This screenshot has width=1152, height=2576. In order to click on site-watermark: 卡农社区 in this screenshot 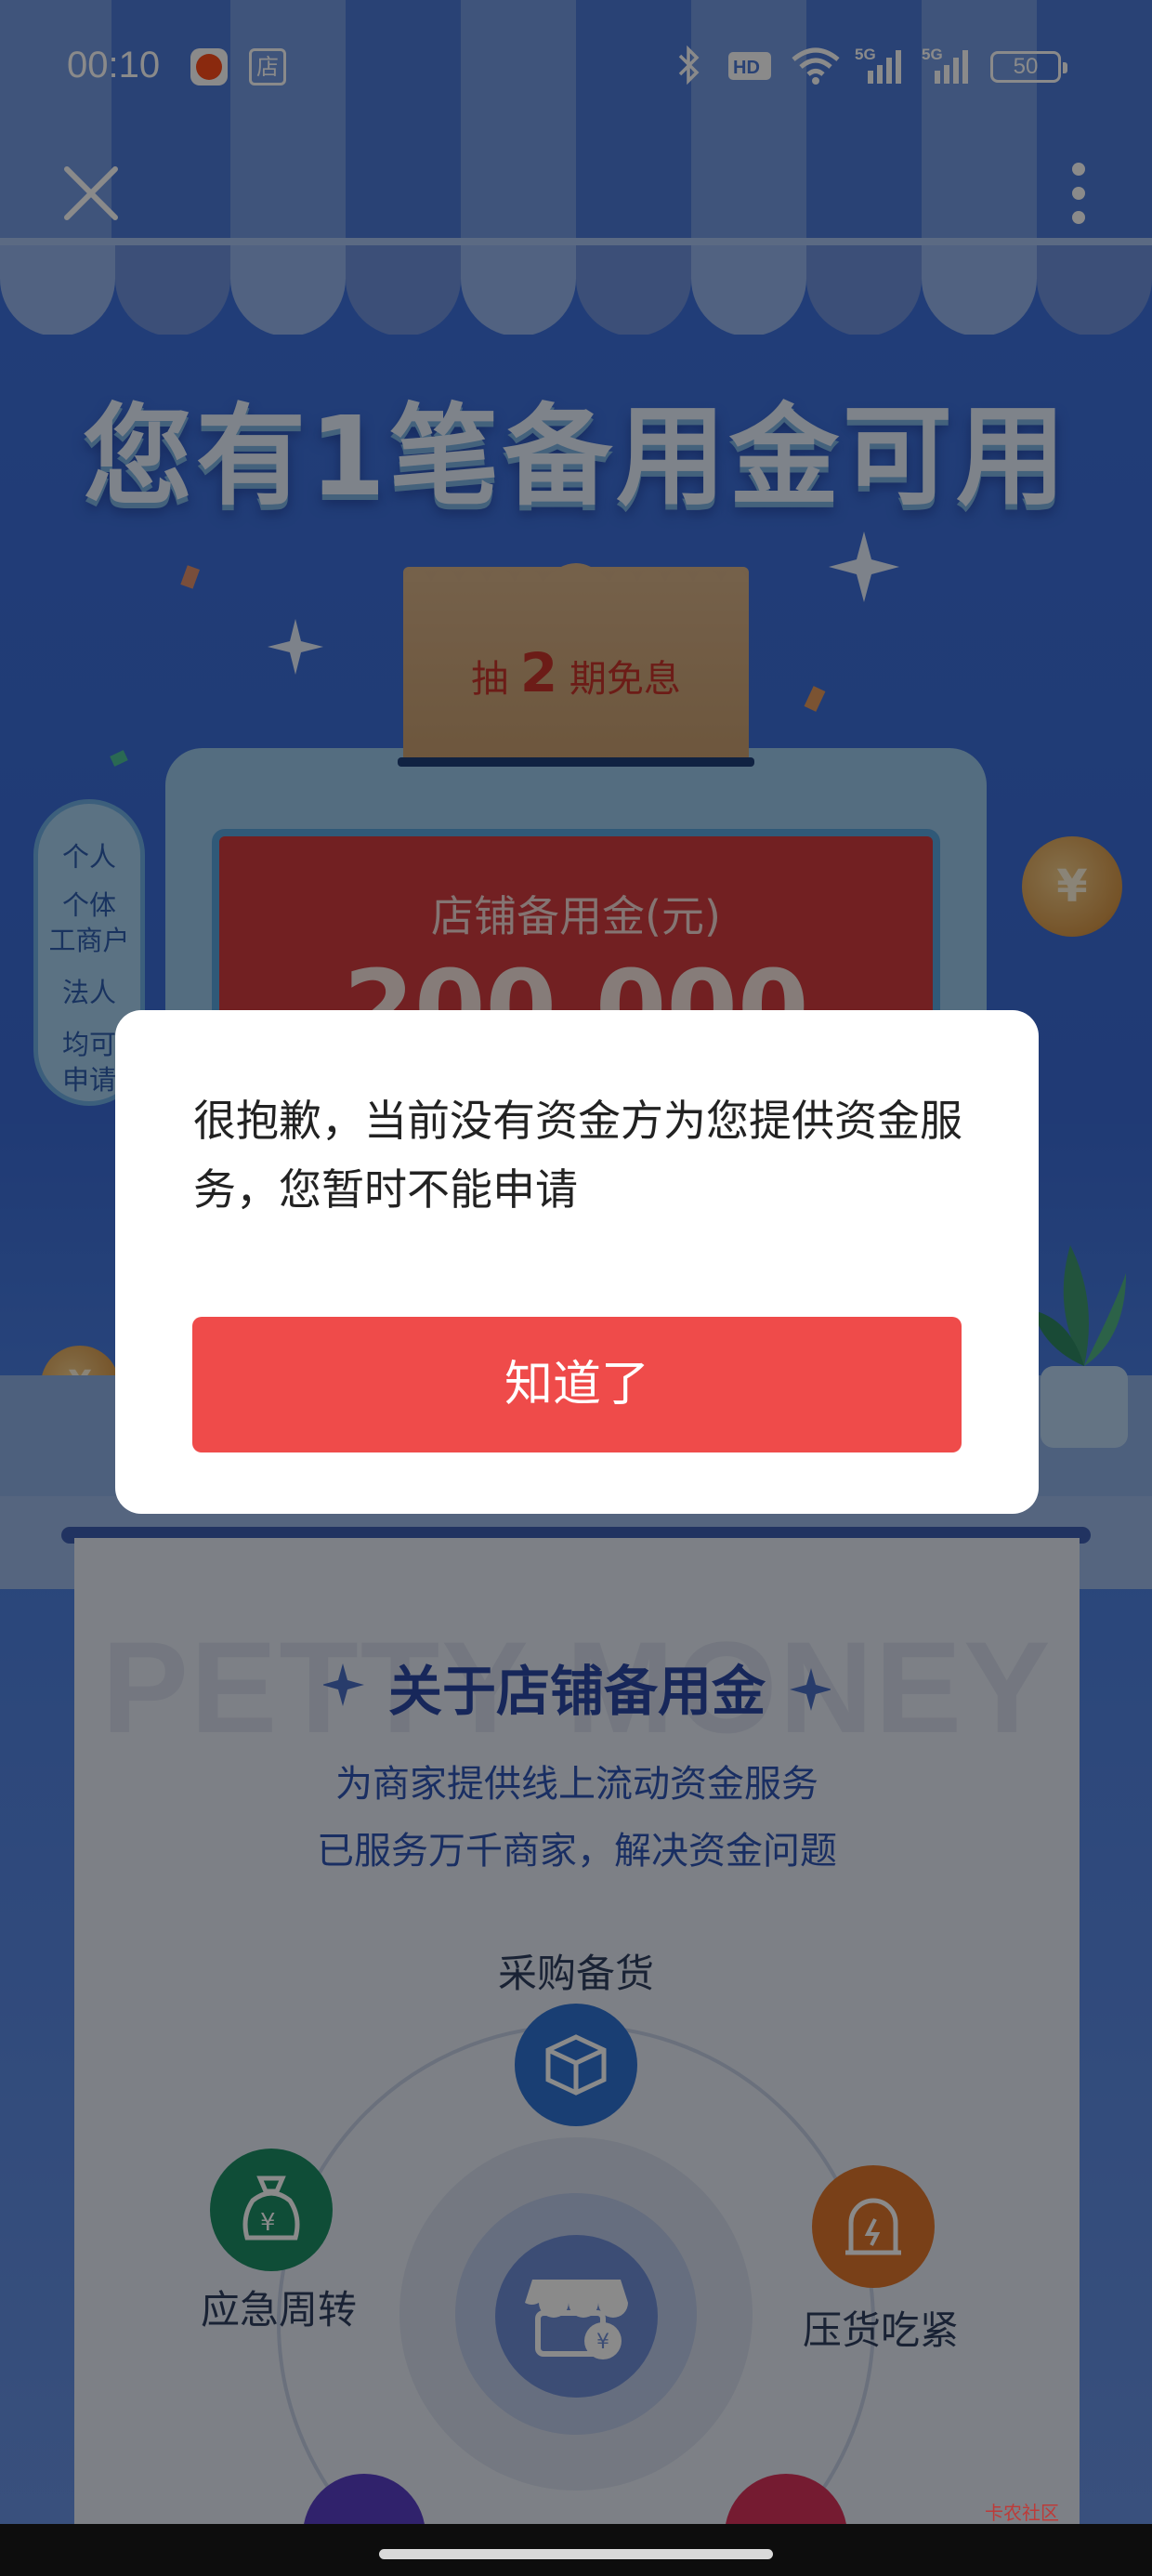, I will do `click(1022, 2513)`.